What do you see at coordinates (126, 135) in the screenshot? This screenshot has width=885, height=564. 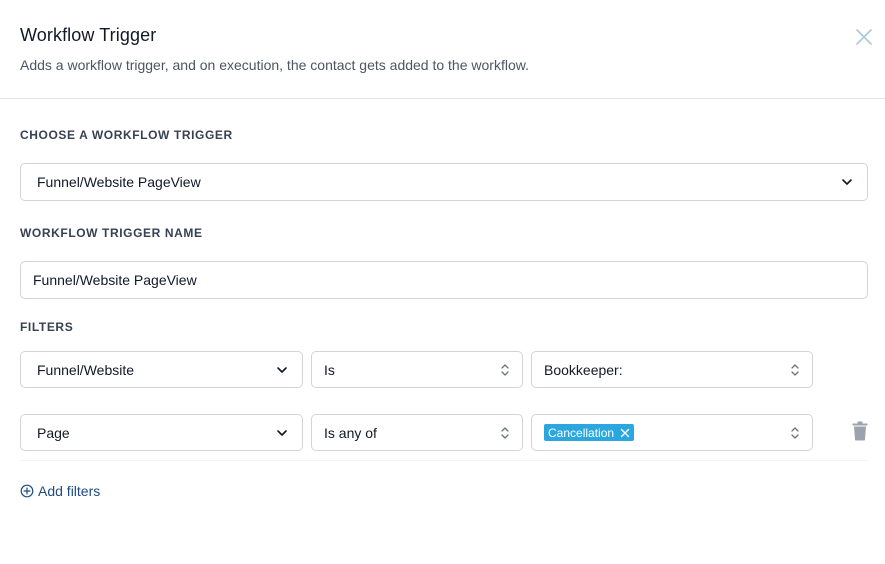 I see `trigger-label: CHOOSE A WORKFLOW TRIGGER` at bounding box center [126, 135].